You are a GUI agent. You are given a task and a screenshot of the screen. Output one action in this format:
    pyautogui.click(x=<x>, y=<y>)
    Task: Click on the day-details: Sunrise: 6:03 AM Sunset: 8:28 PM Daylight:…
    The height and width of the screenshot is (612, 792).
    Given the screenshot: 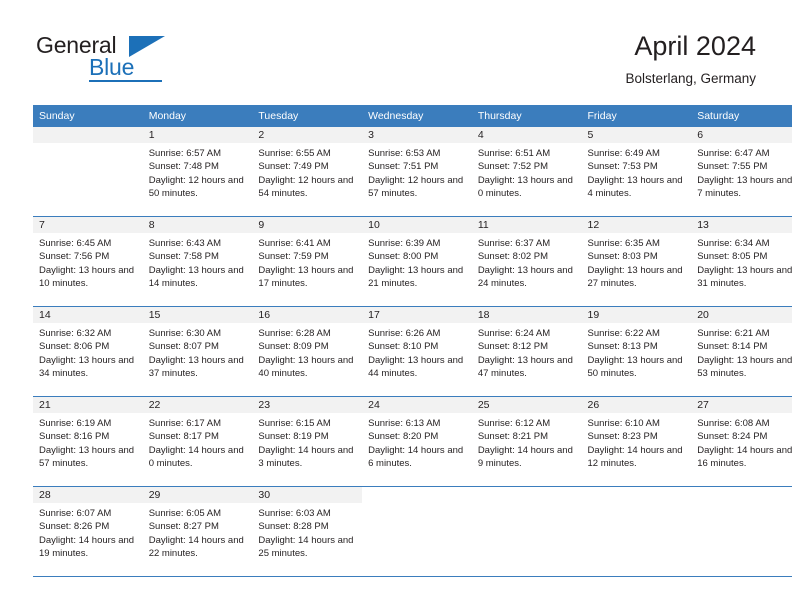 What is the action you would take?
    pyautogui.click(x=307, y=532)
    